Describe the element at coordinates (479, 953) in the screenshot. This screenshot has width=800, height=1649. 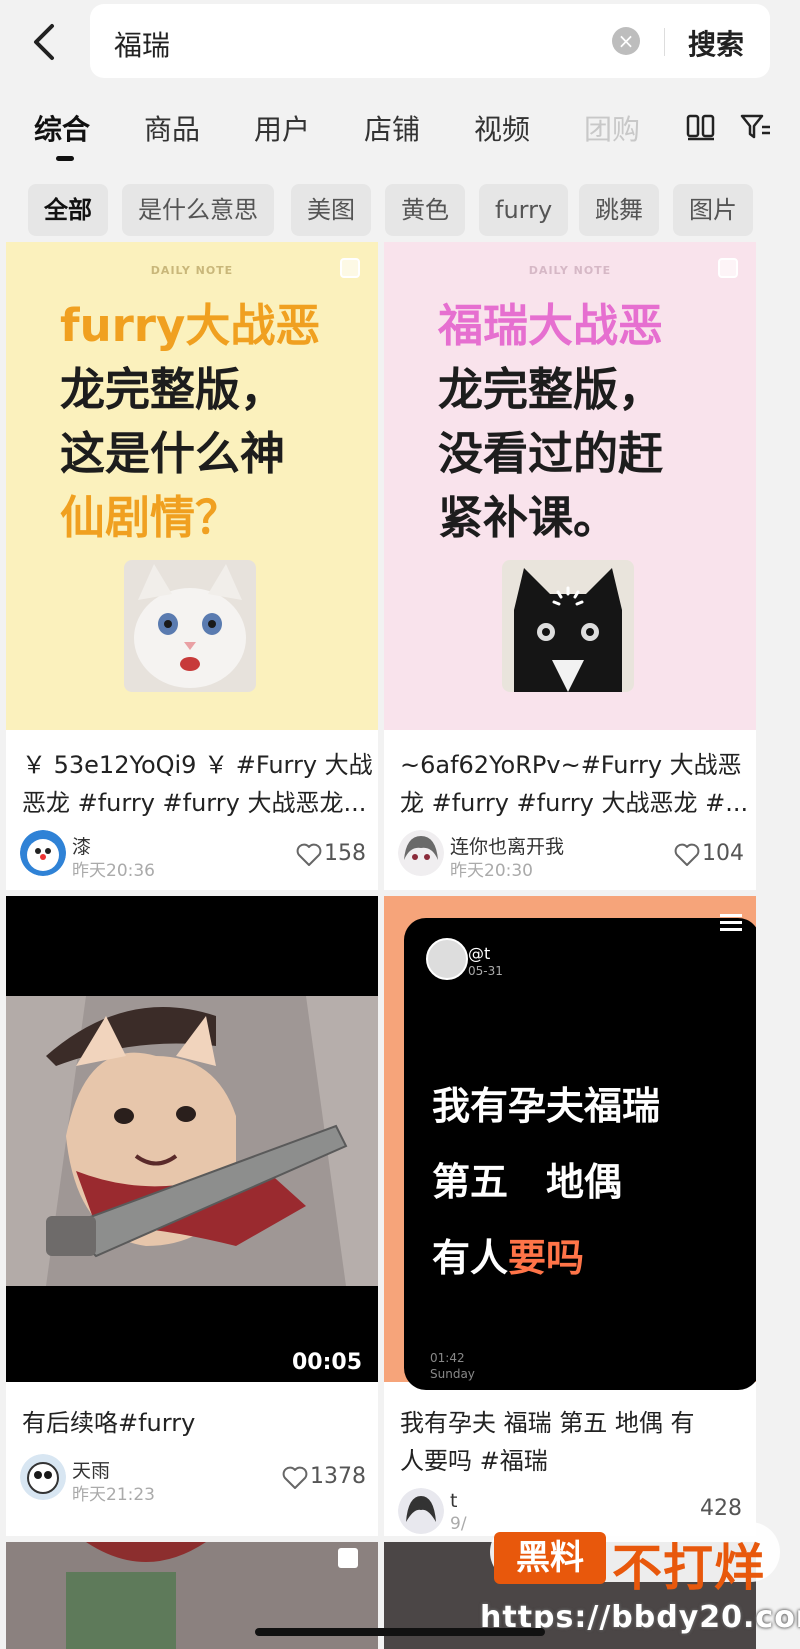
I see `phone-username: @t` at that location.